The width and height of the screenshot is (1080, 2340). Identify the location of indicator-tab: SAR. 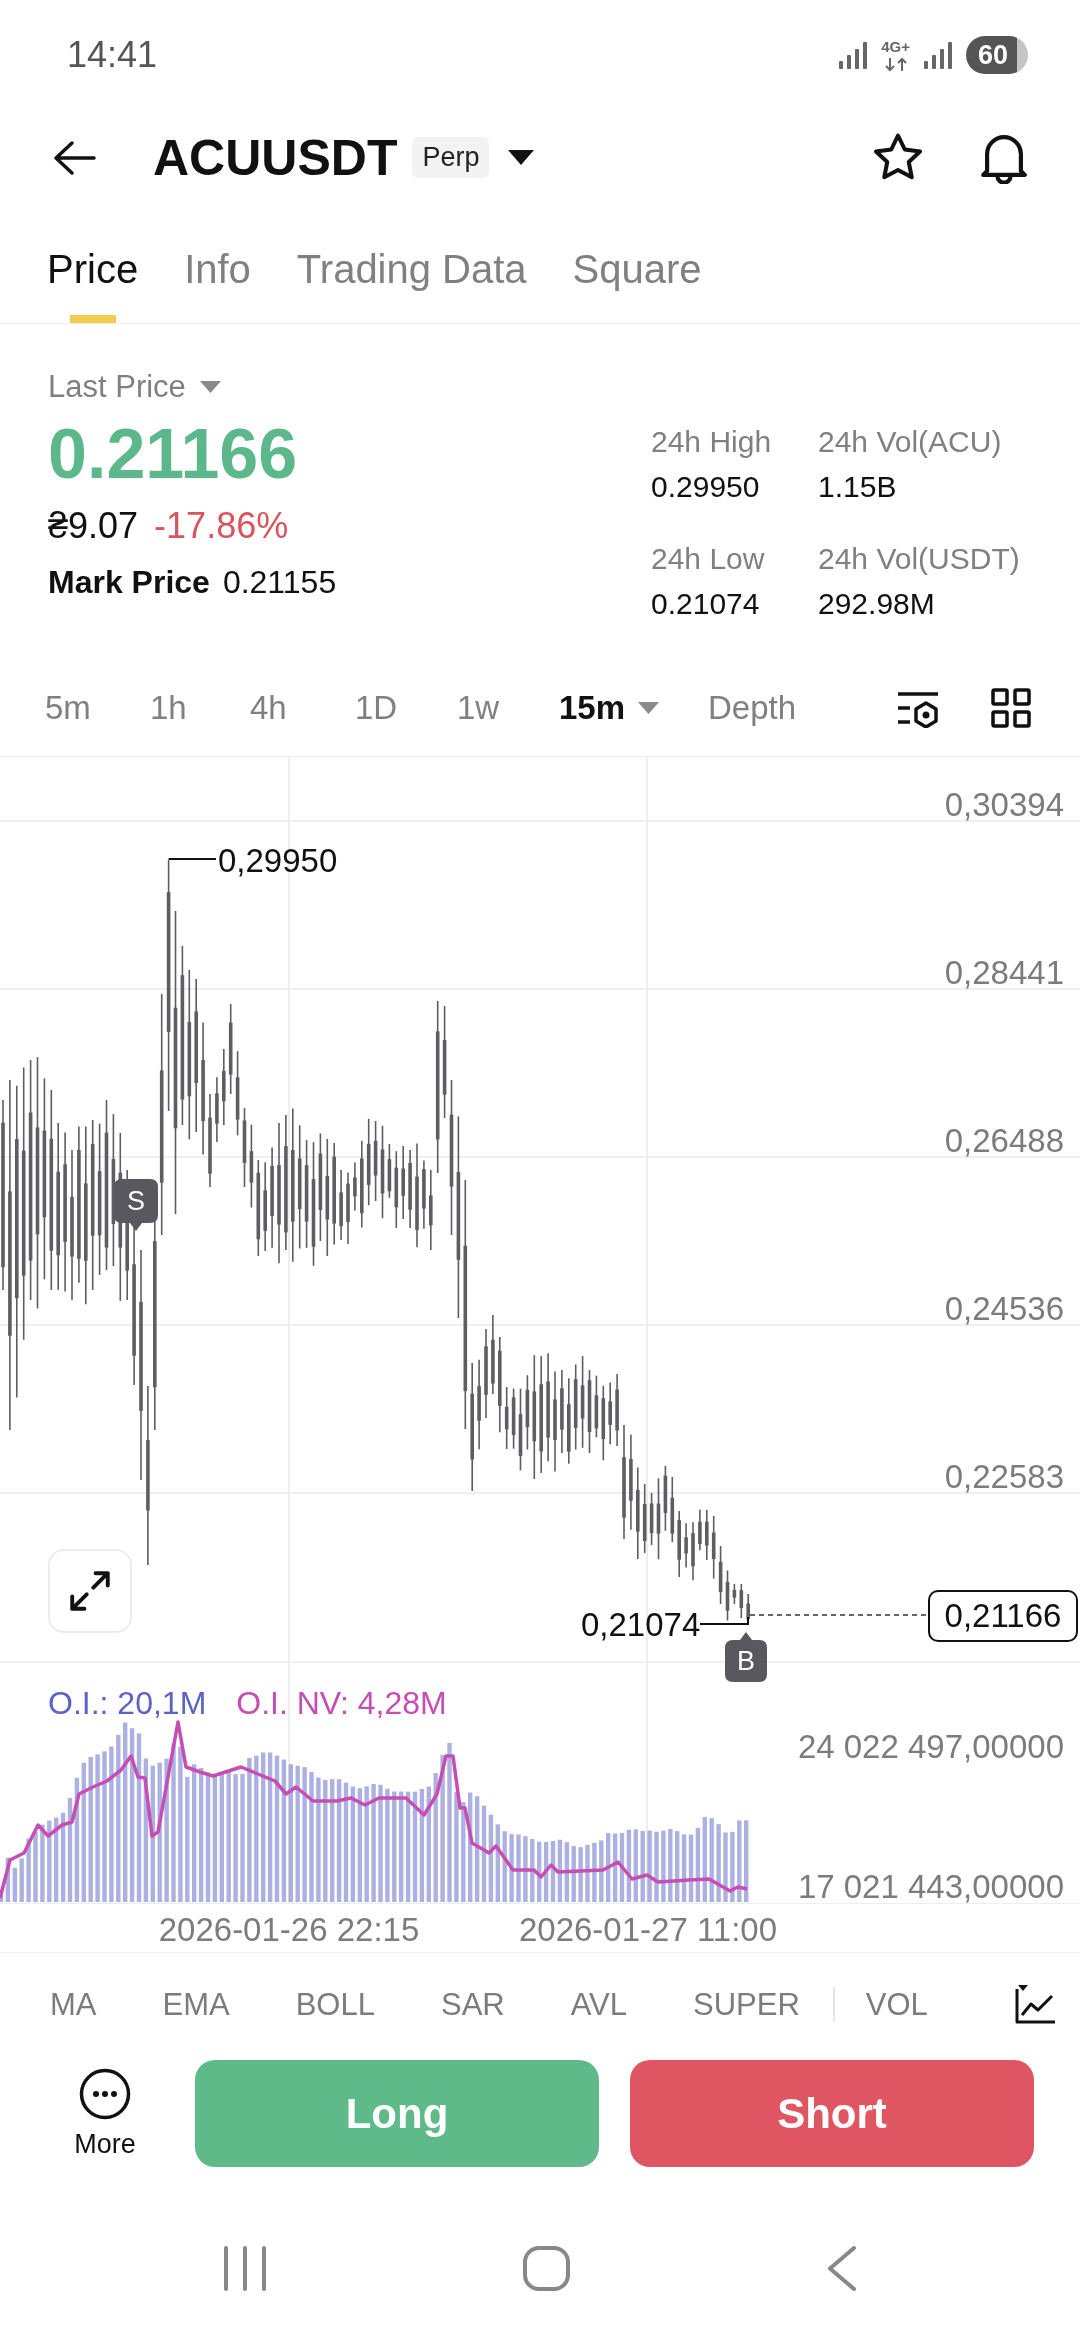
(472, 2004).